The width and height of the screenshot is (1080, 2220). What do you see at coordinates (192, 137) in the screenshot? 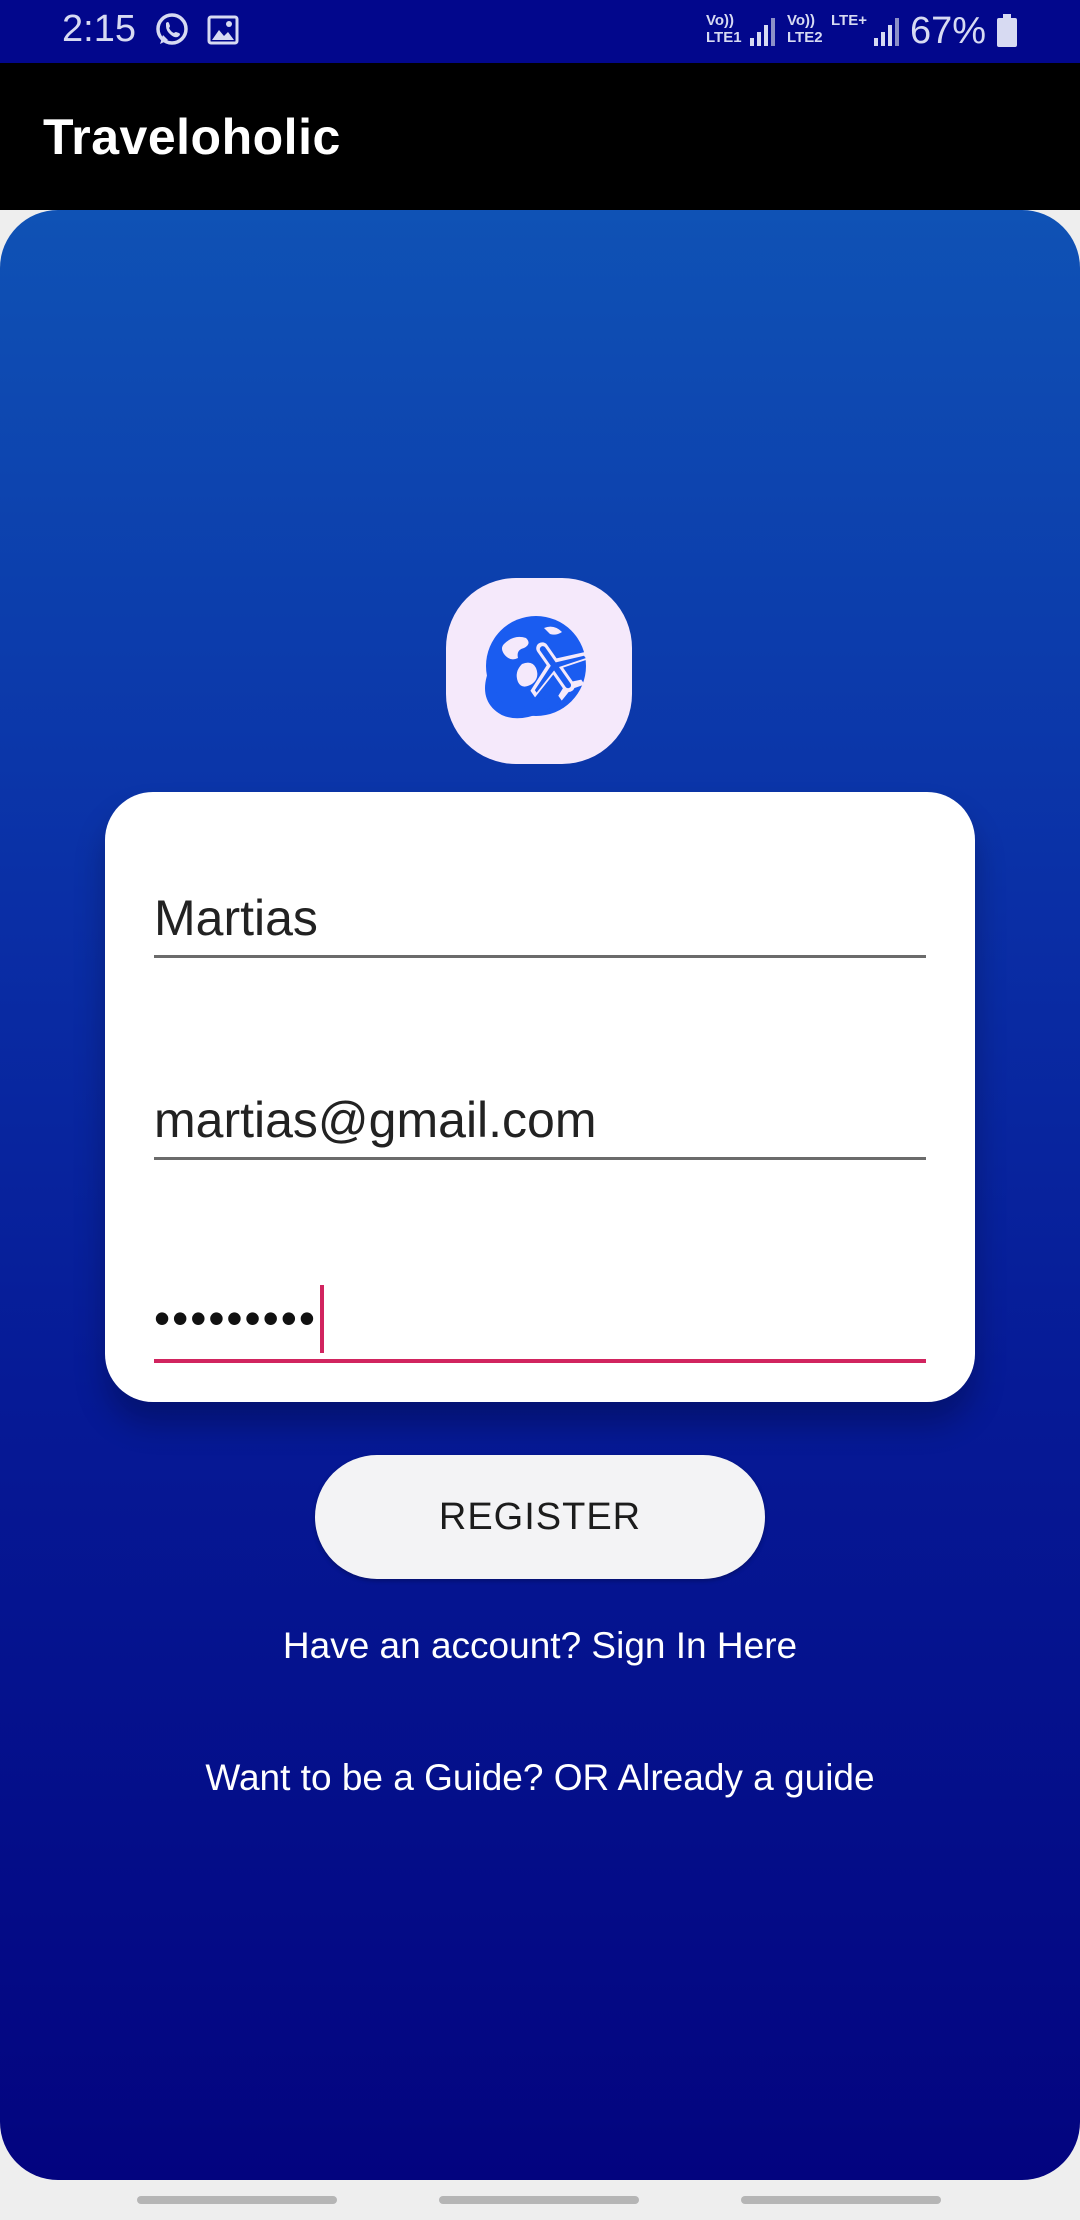
I see `app-title: Traveloholic` at bounding box center [192, 137].